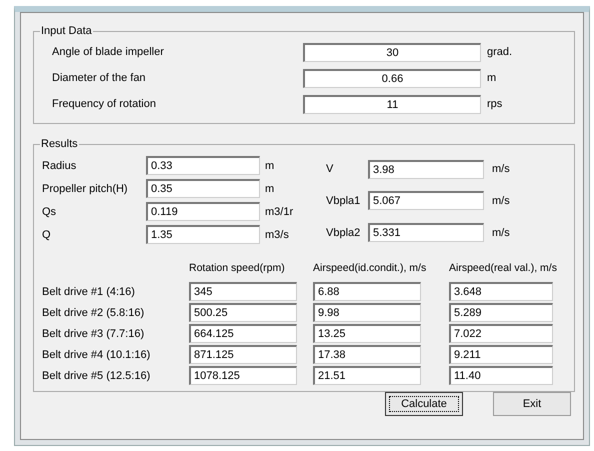 The image size is (594, 451). I want to click on field-label: Frequency of rotation, so click(104, 104).